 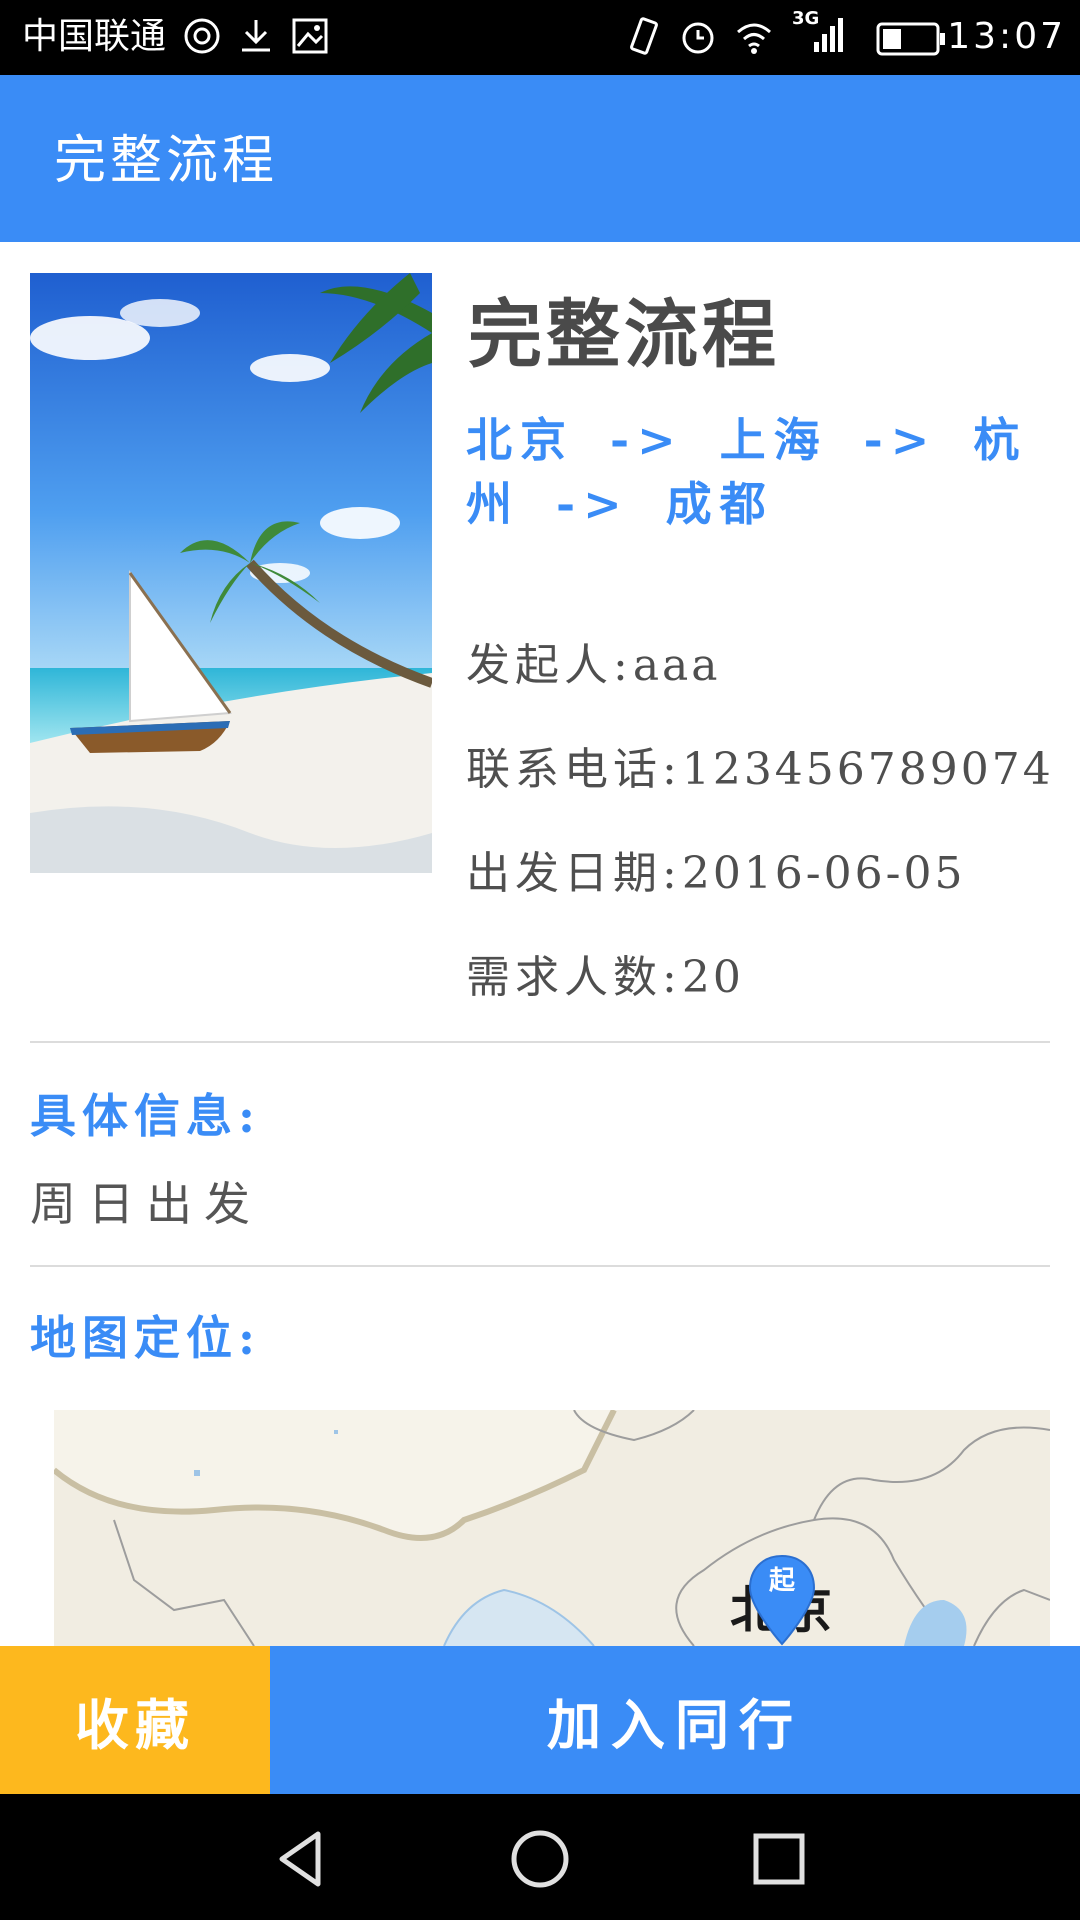 I want to click on map-view: 北京 起, so click(x=552, y=1528).